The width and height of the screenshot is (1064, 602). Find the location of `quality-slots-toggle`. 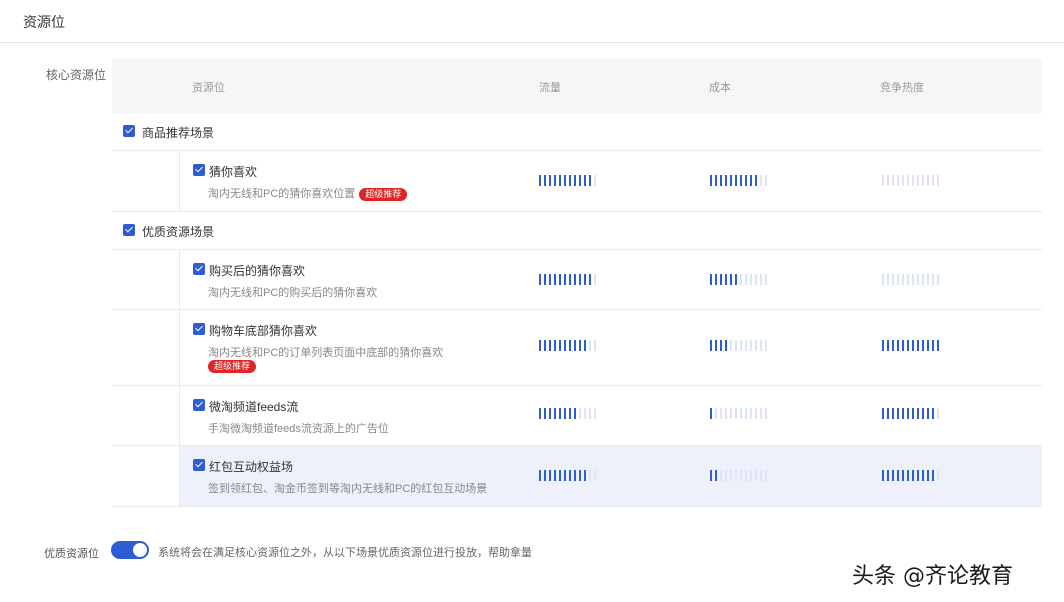

quality-slots-toggle is located at coordinates (130, 550).